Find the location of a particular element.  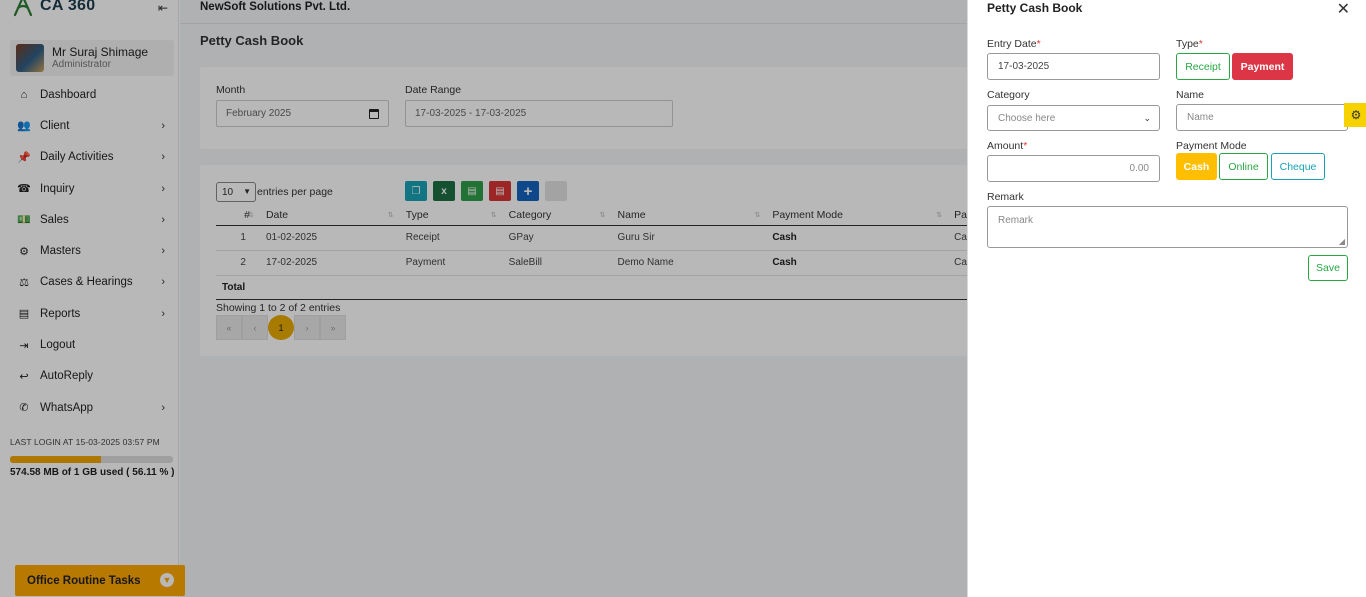

type-payment-button: Payment is located at coordinates (1262, 66).